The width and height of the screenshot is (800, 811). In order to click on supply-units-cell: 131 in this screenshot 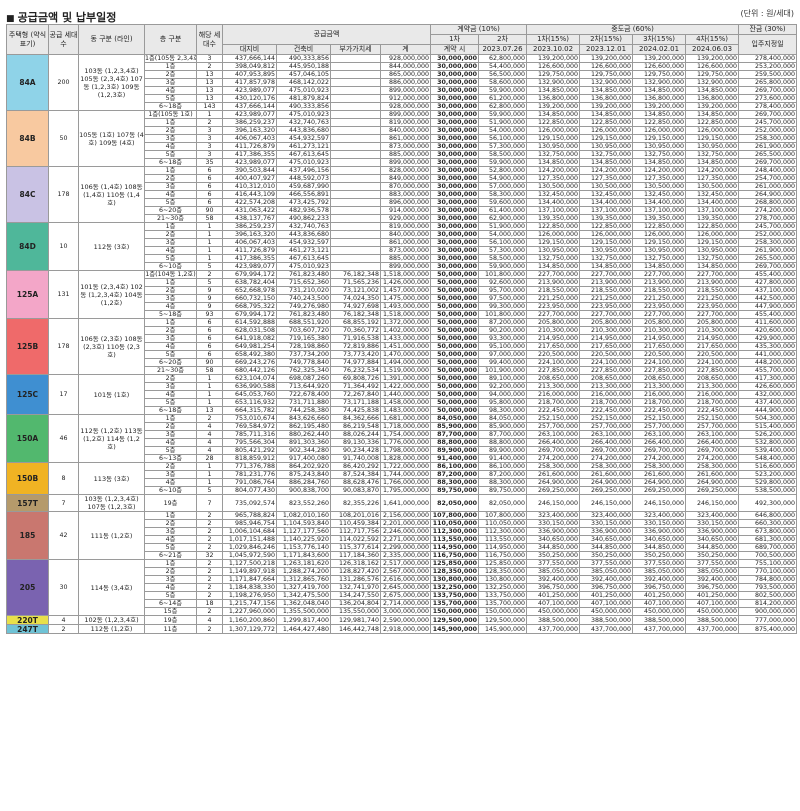, I will do `click(63, 294)`.